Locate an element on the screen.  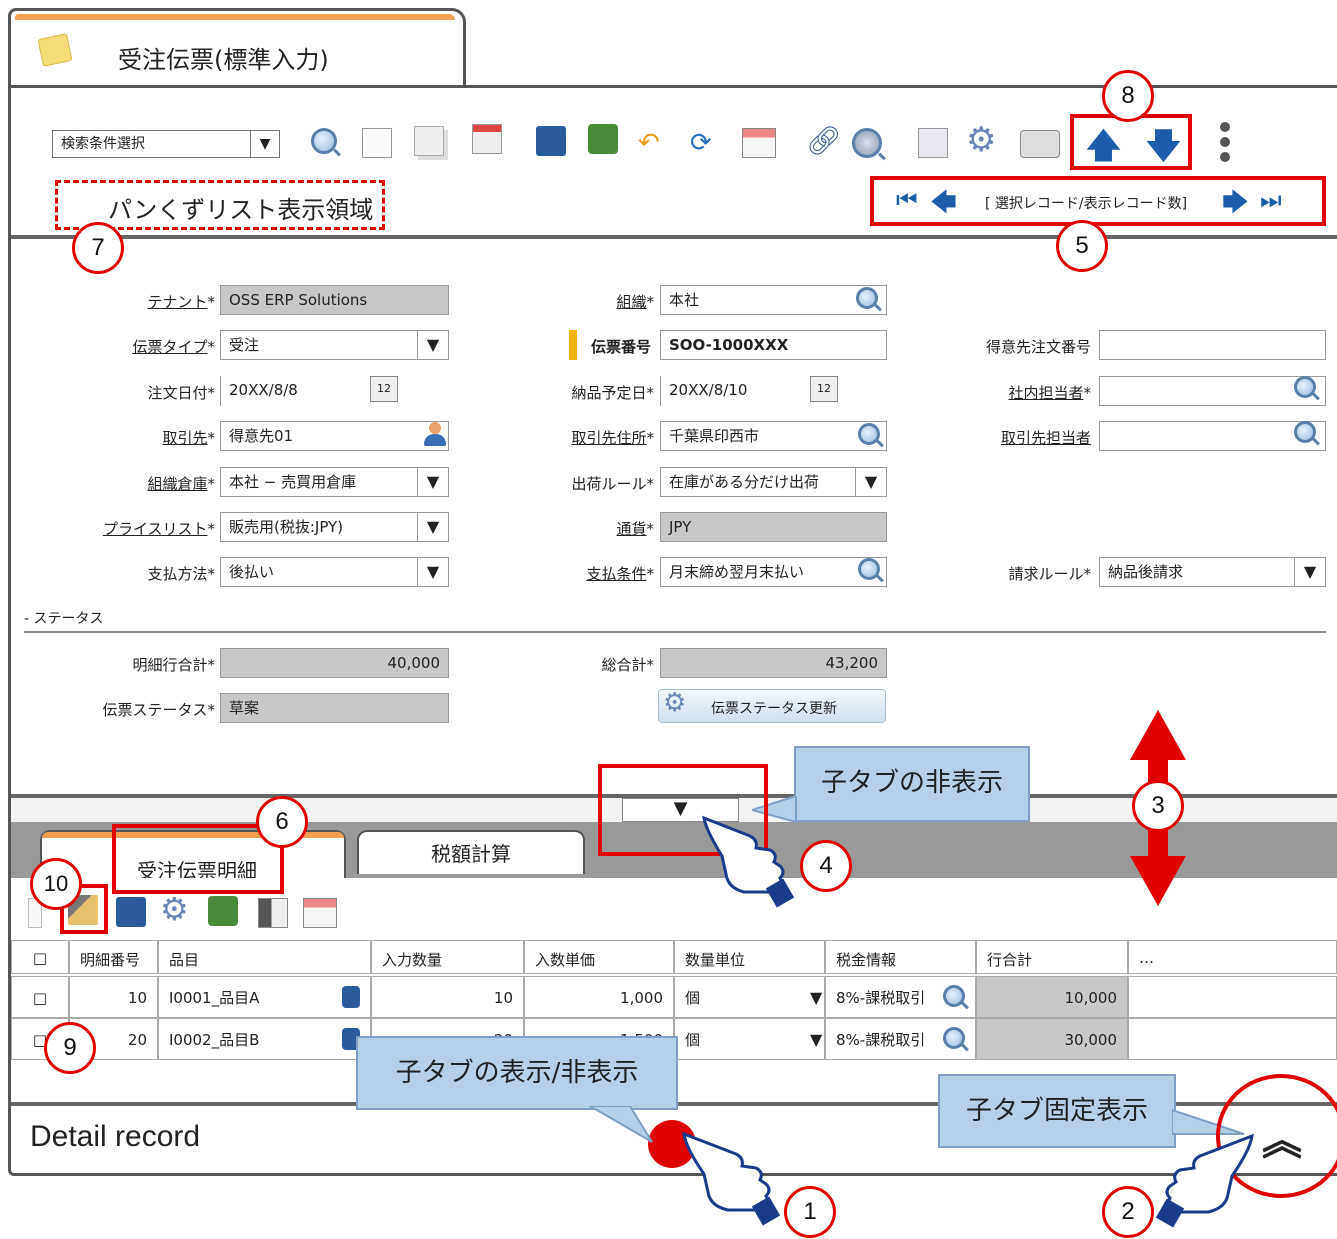
bpaddr-value: 千葉県印西市 is located at coordinates (714, 436).